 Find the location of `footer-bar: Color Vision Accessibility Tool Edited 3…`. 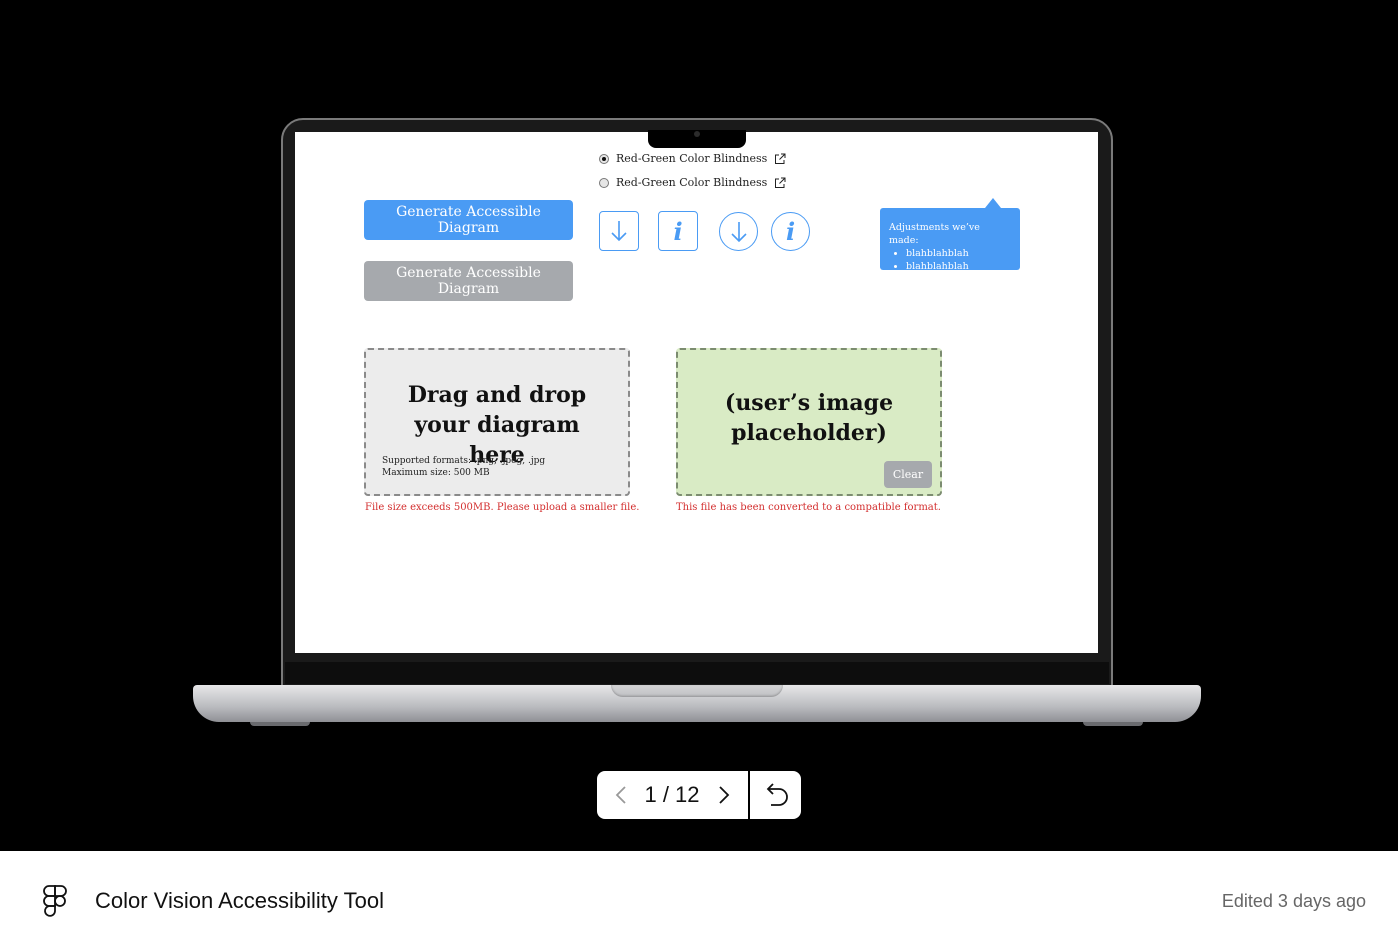

footer-bar: Color Vision Accessibility Tool Edited 3… is located at coordinates (699, 893).